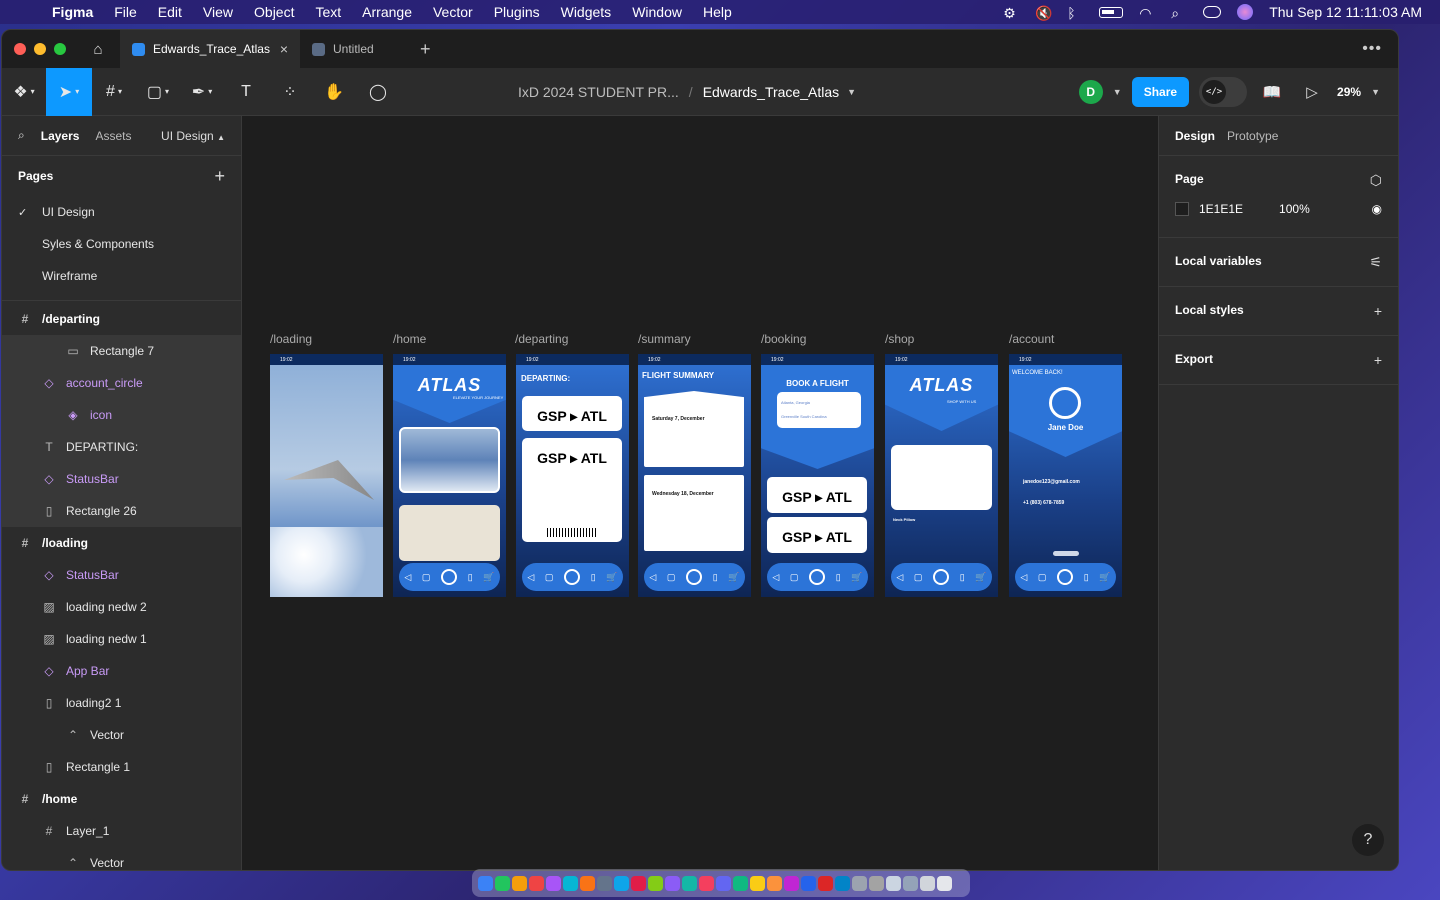  Describe the element at coordinates (783, 339) in the screenshot. I see `frame-label-booking: /booking` at that location.